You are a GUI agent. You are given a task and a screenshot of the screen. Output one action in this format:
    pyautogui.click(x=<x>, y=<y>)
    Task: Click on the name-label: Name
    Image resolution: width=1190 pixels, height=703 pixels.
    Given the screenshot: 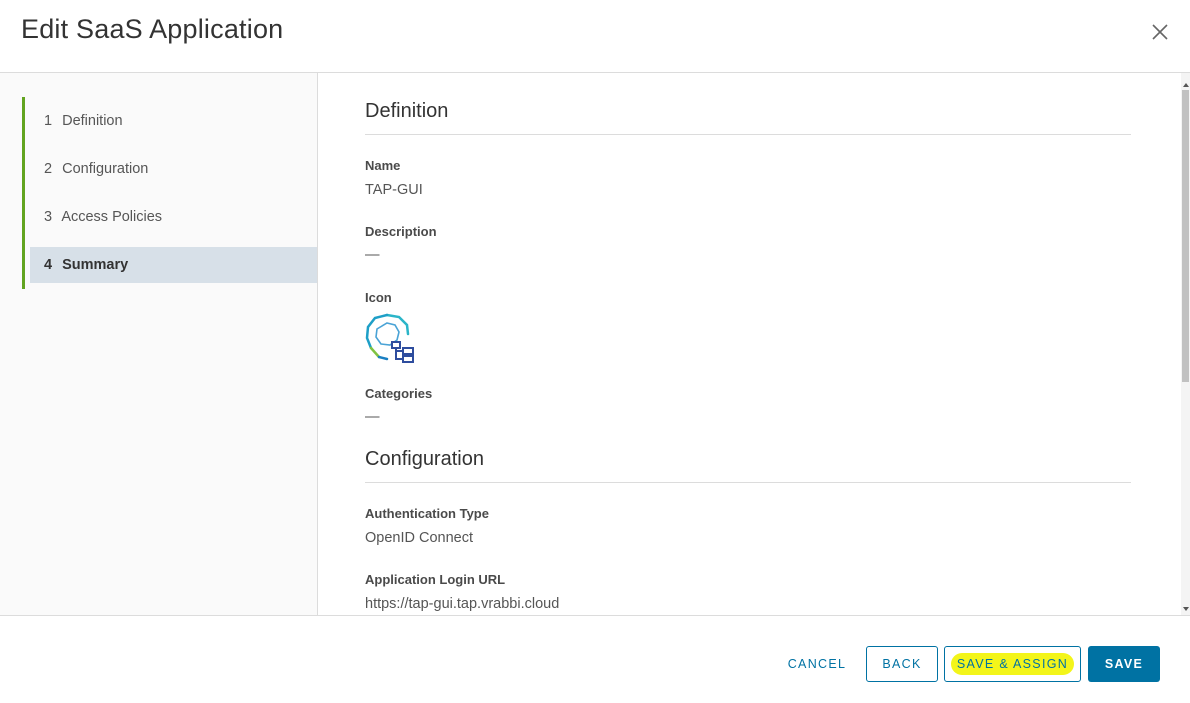 What is the action you would take?
    pyautogui.click(x=383, y=165)
    